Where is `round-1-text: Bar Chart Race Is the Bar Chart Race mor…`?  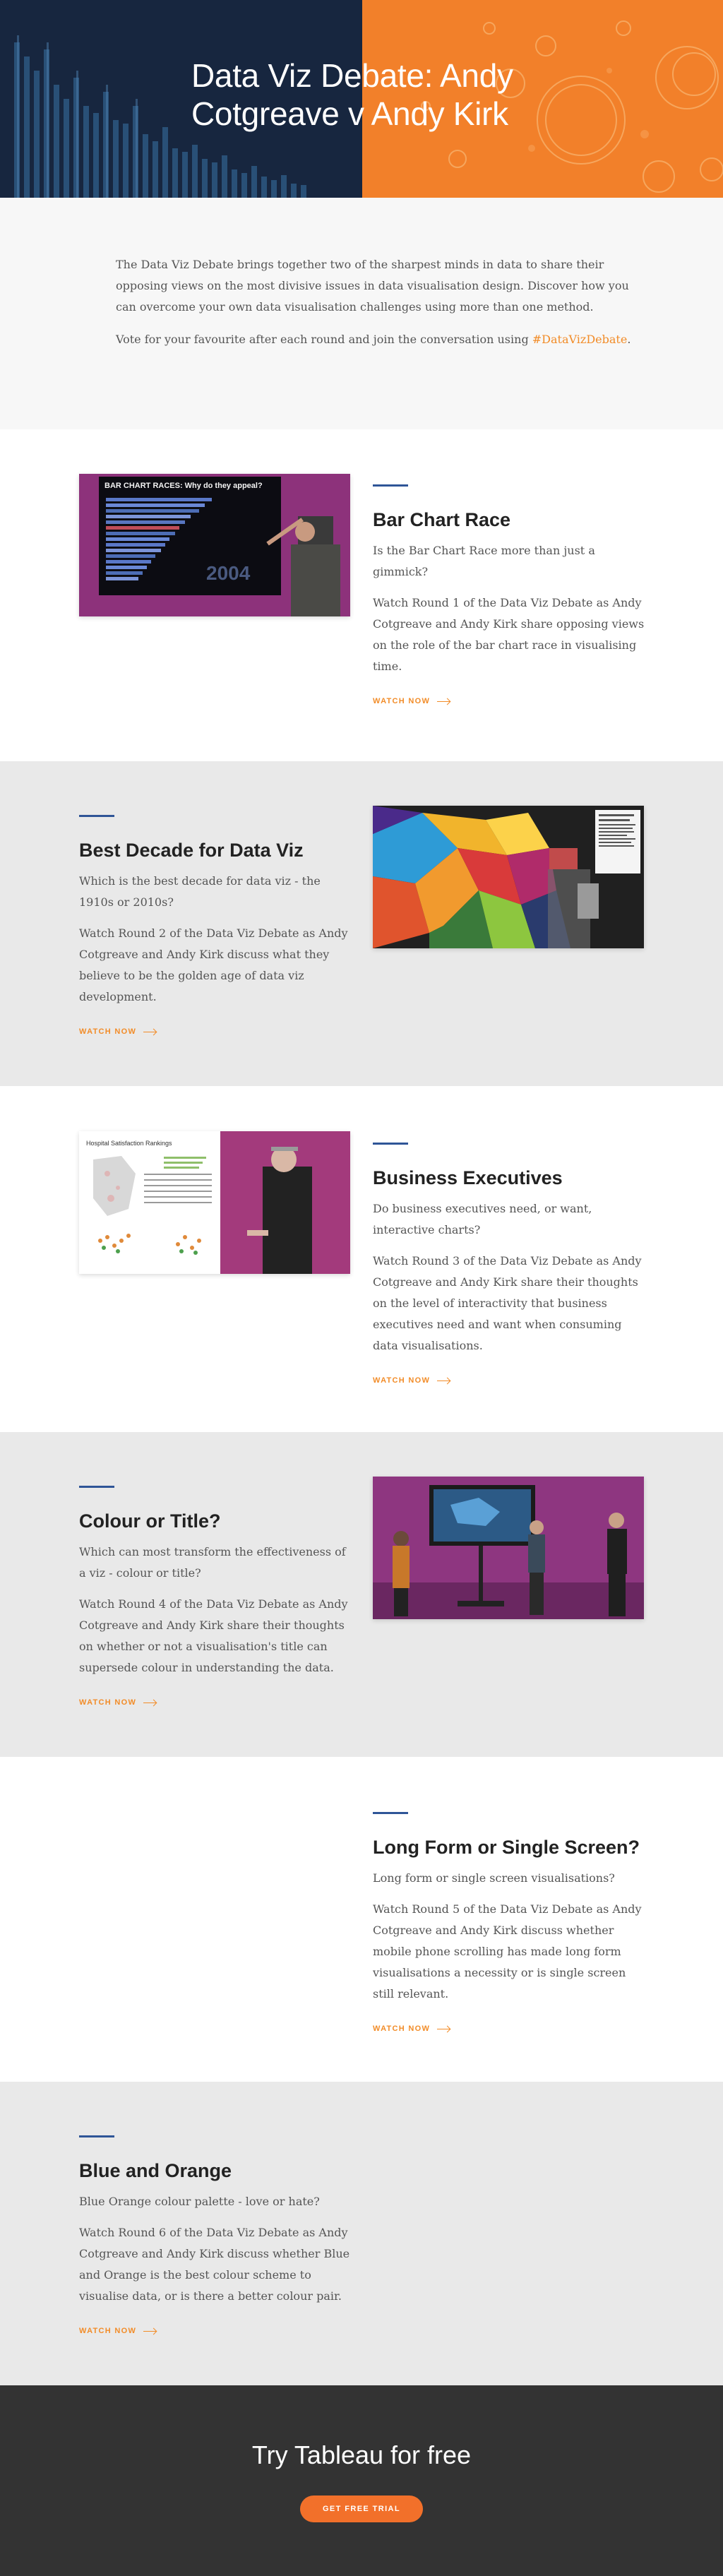
round-1-text: Bar Chart Race Is the Bar Chart Race mor… is located at coordinates (511, 595).